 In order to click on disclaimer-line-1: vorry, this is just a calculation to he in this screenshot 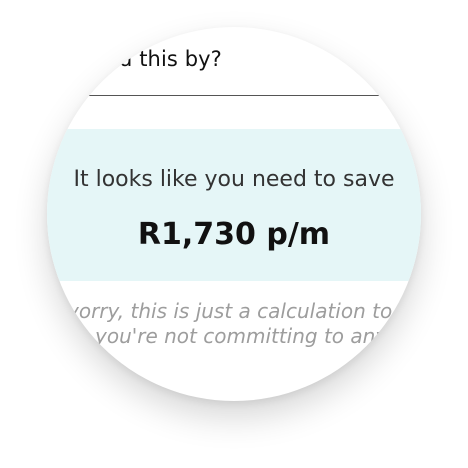, I will do `click(244, 311)`.